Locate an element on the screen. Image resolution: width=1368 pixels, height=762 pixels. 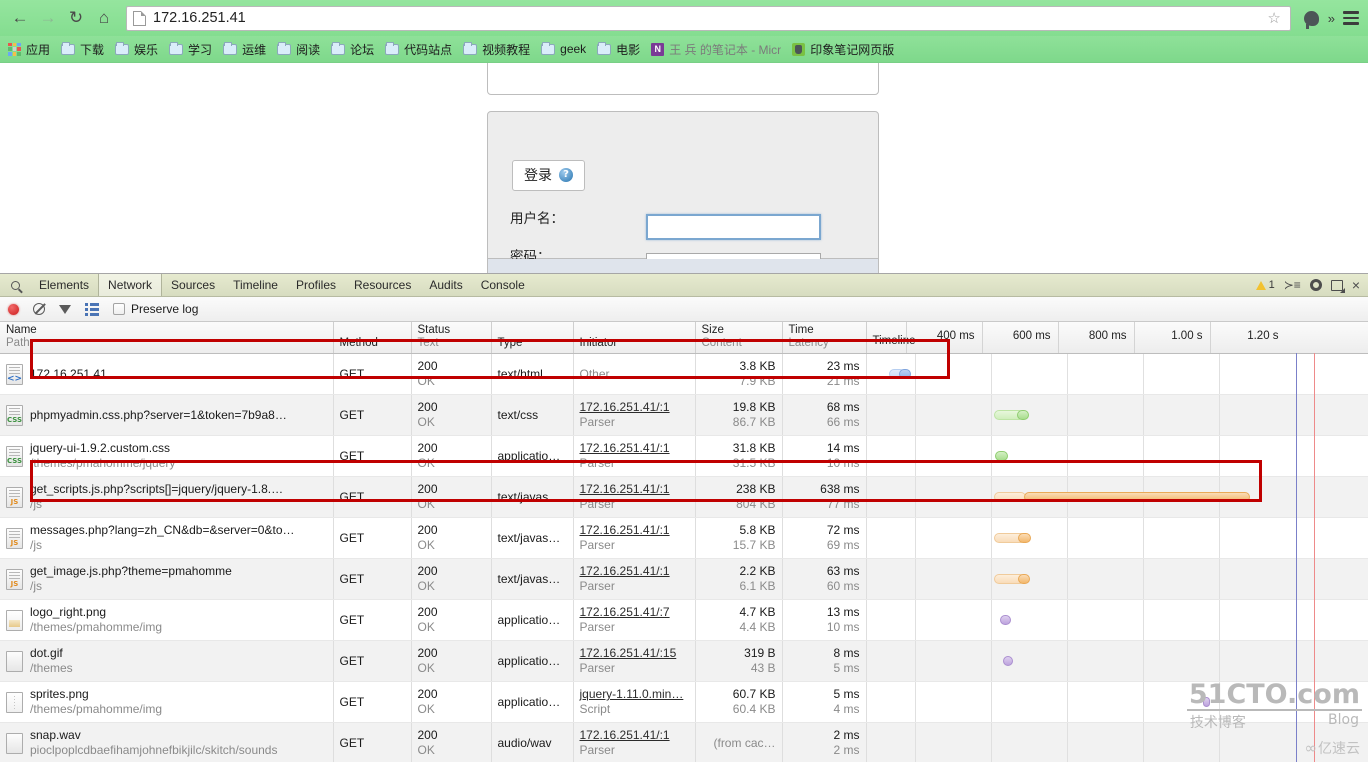
tab-network: Network is located at coordinates (130, 285).